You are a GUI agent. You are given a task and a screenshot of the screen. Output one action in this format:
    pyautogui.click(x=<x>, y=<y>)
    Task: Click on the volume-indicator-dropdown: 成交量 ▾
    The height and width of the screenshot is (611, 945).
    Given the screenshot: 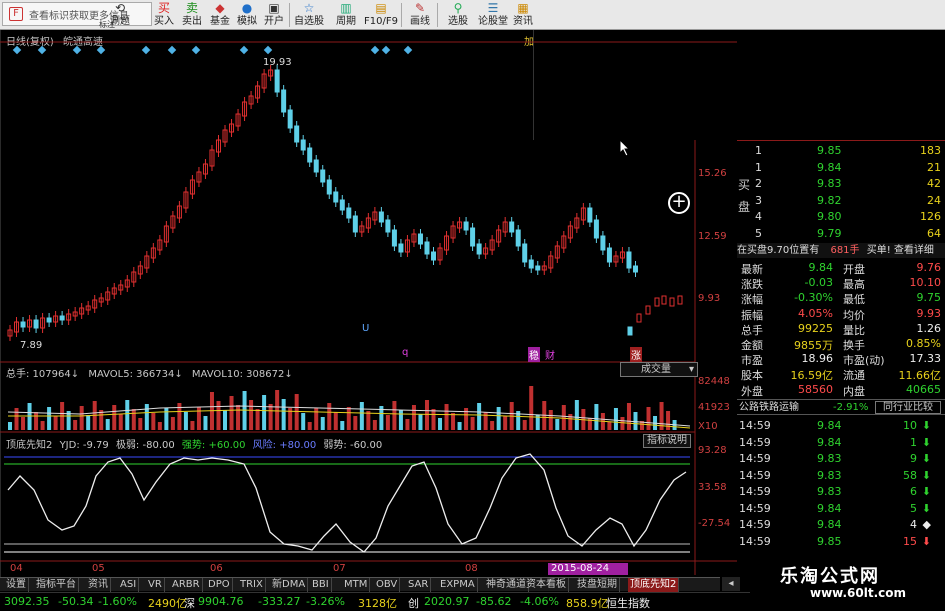 What is the action you would take?
    pyautogui.click(x=659, y=369)
    